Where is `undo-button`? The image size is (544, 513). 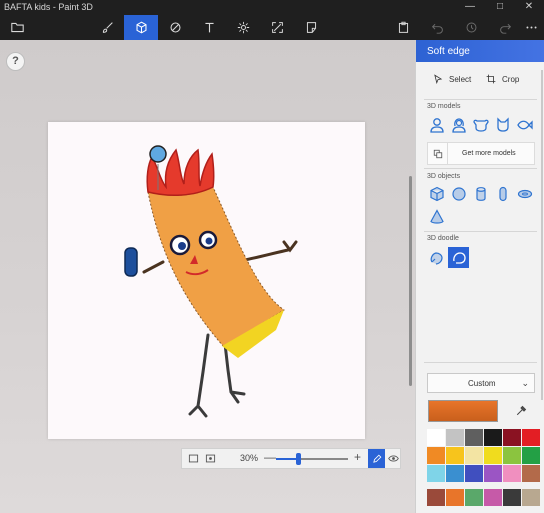
undo-button is located at coordinates (437, 27).